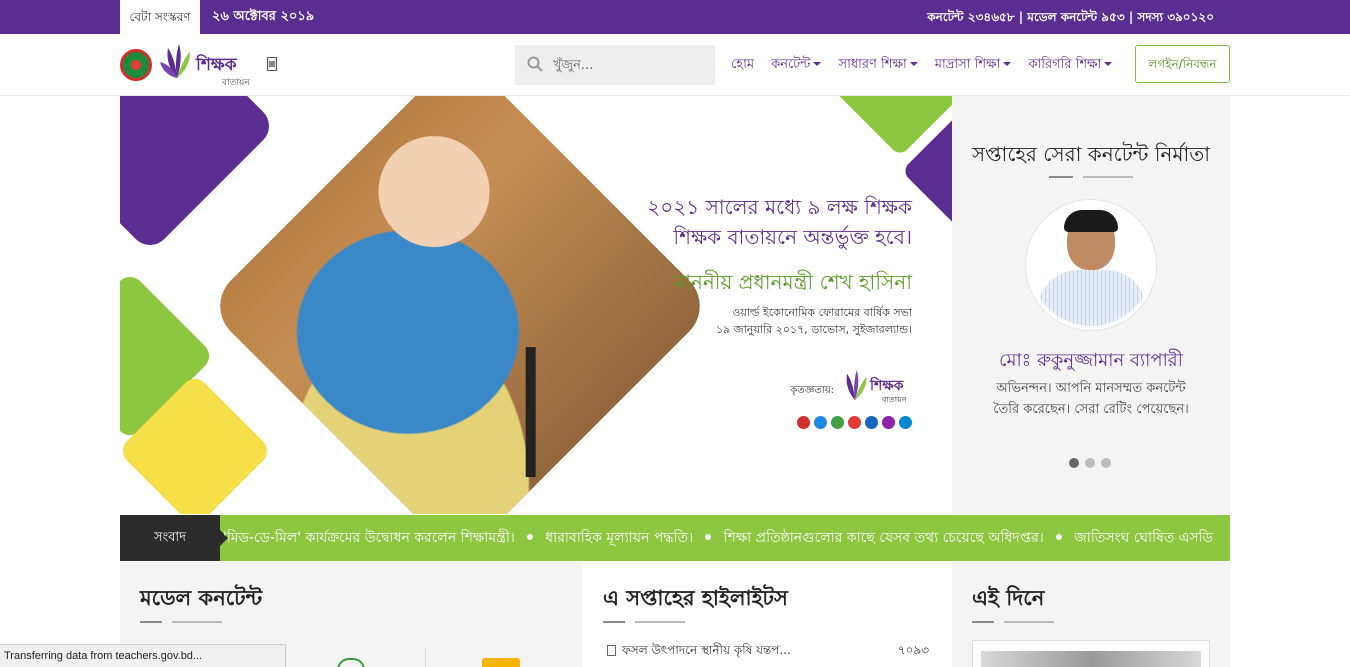 The image size is (1350, 667). Describe the element at coordinates (812, 390) in the screenshot. I see `credit-label: কৃতজ্ঞতায়:` at that location.